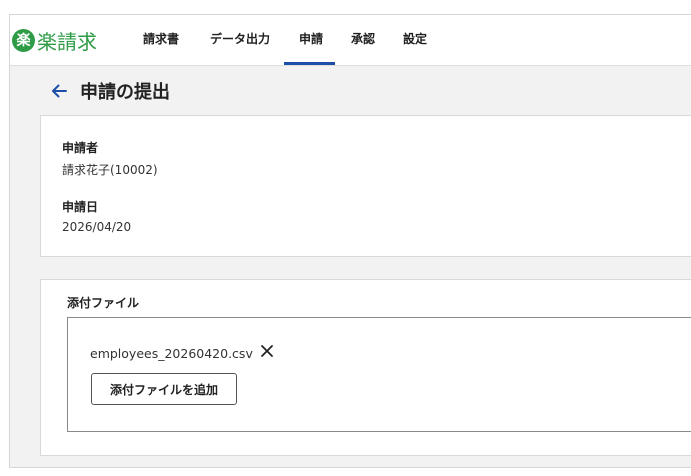 The image size is (691, 476). Describe the element at coordinates (164, 389) in the screenshot. I see `add-attachment-button: 添付ファイルを追加` at that location.